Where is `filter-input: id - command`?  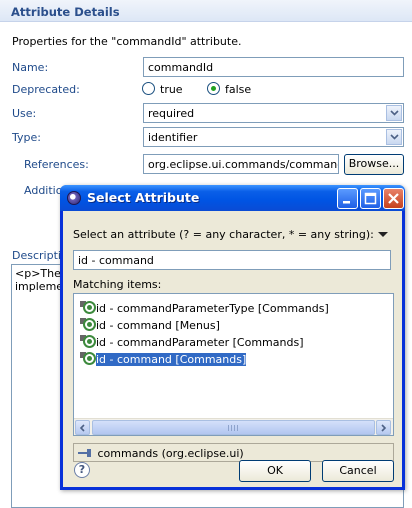 filter-input: id - command is located at coordinates (232, 260).